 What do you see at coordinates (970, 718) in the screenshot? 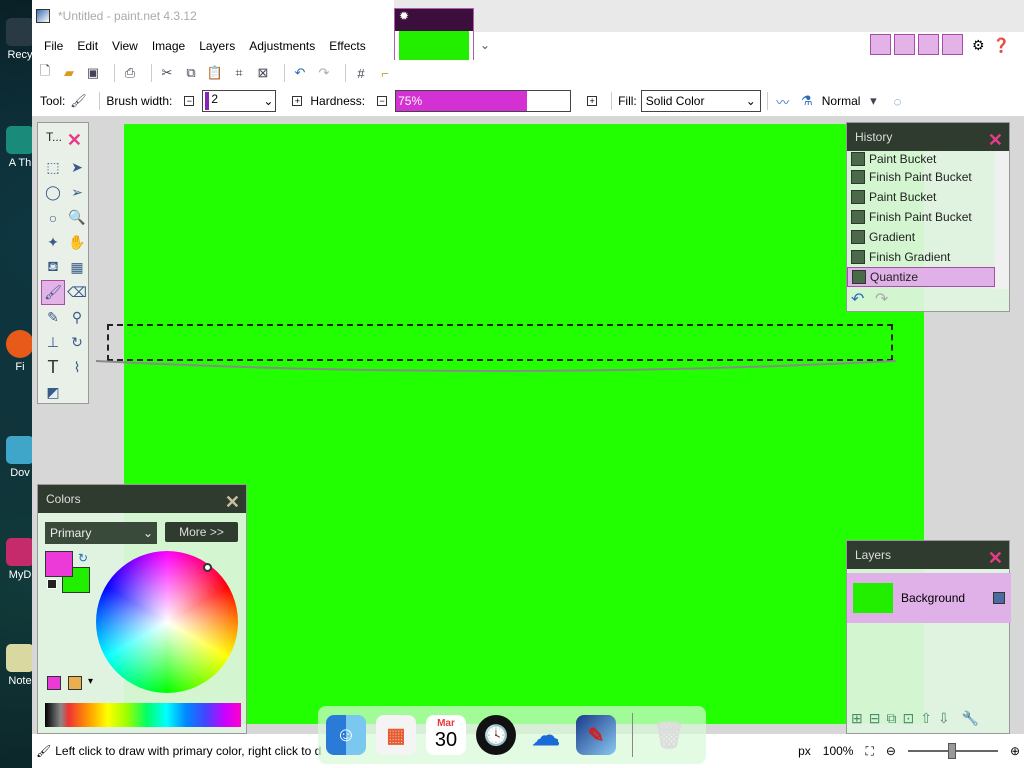
I see `layer-properties-icon: 🔧` at bounding box center [970, 718].